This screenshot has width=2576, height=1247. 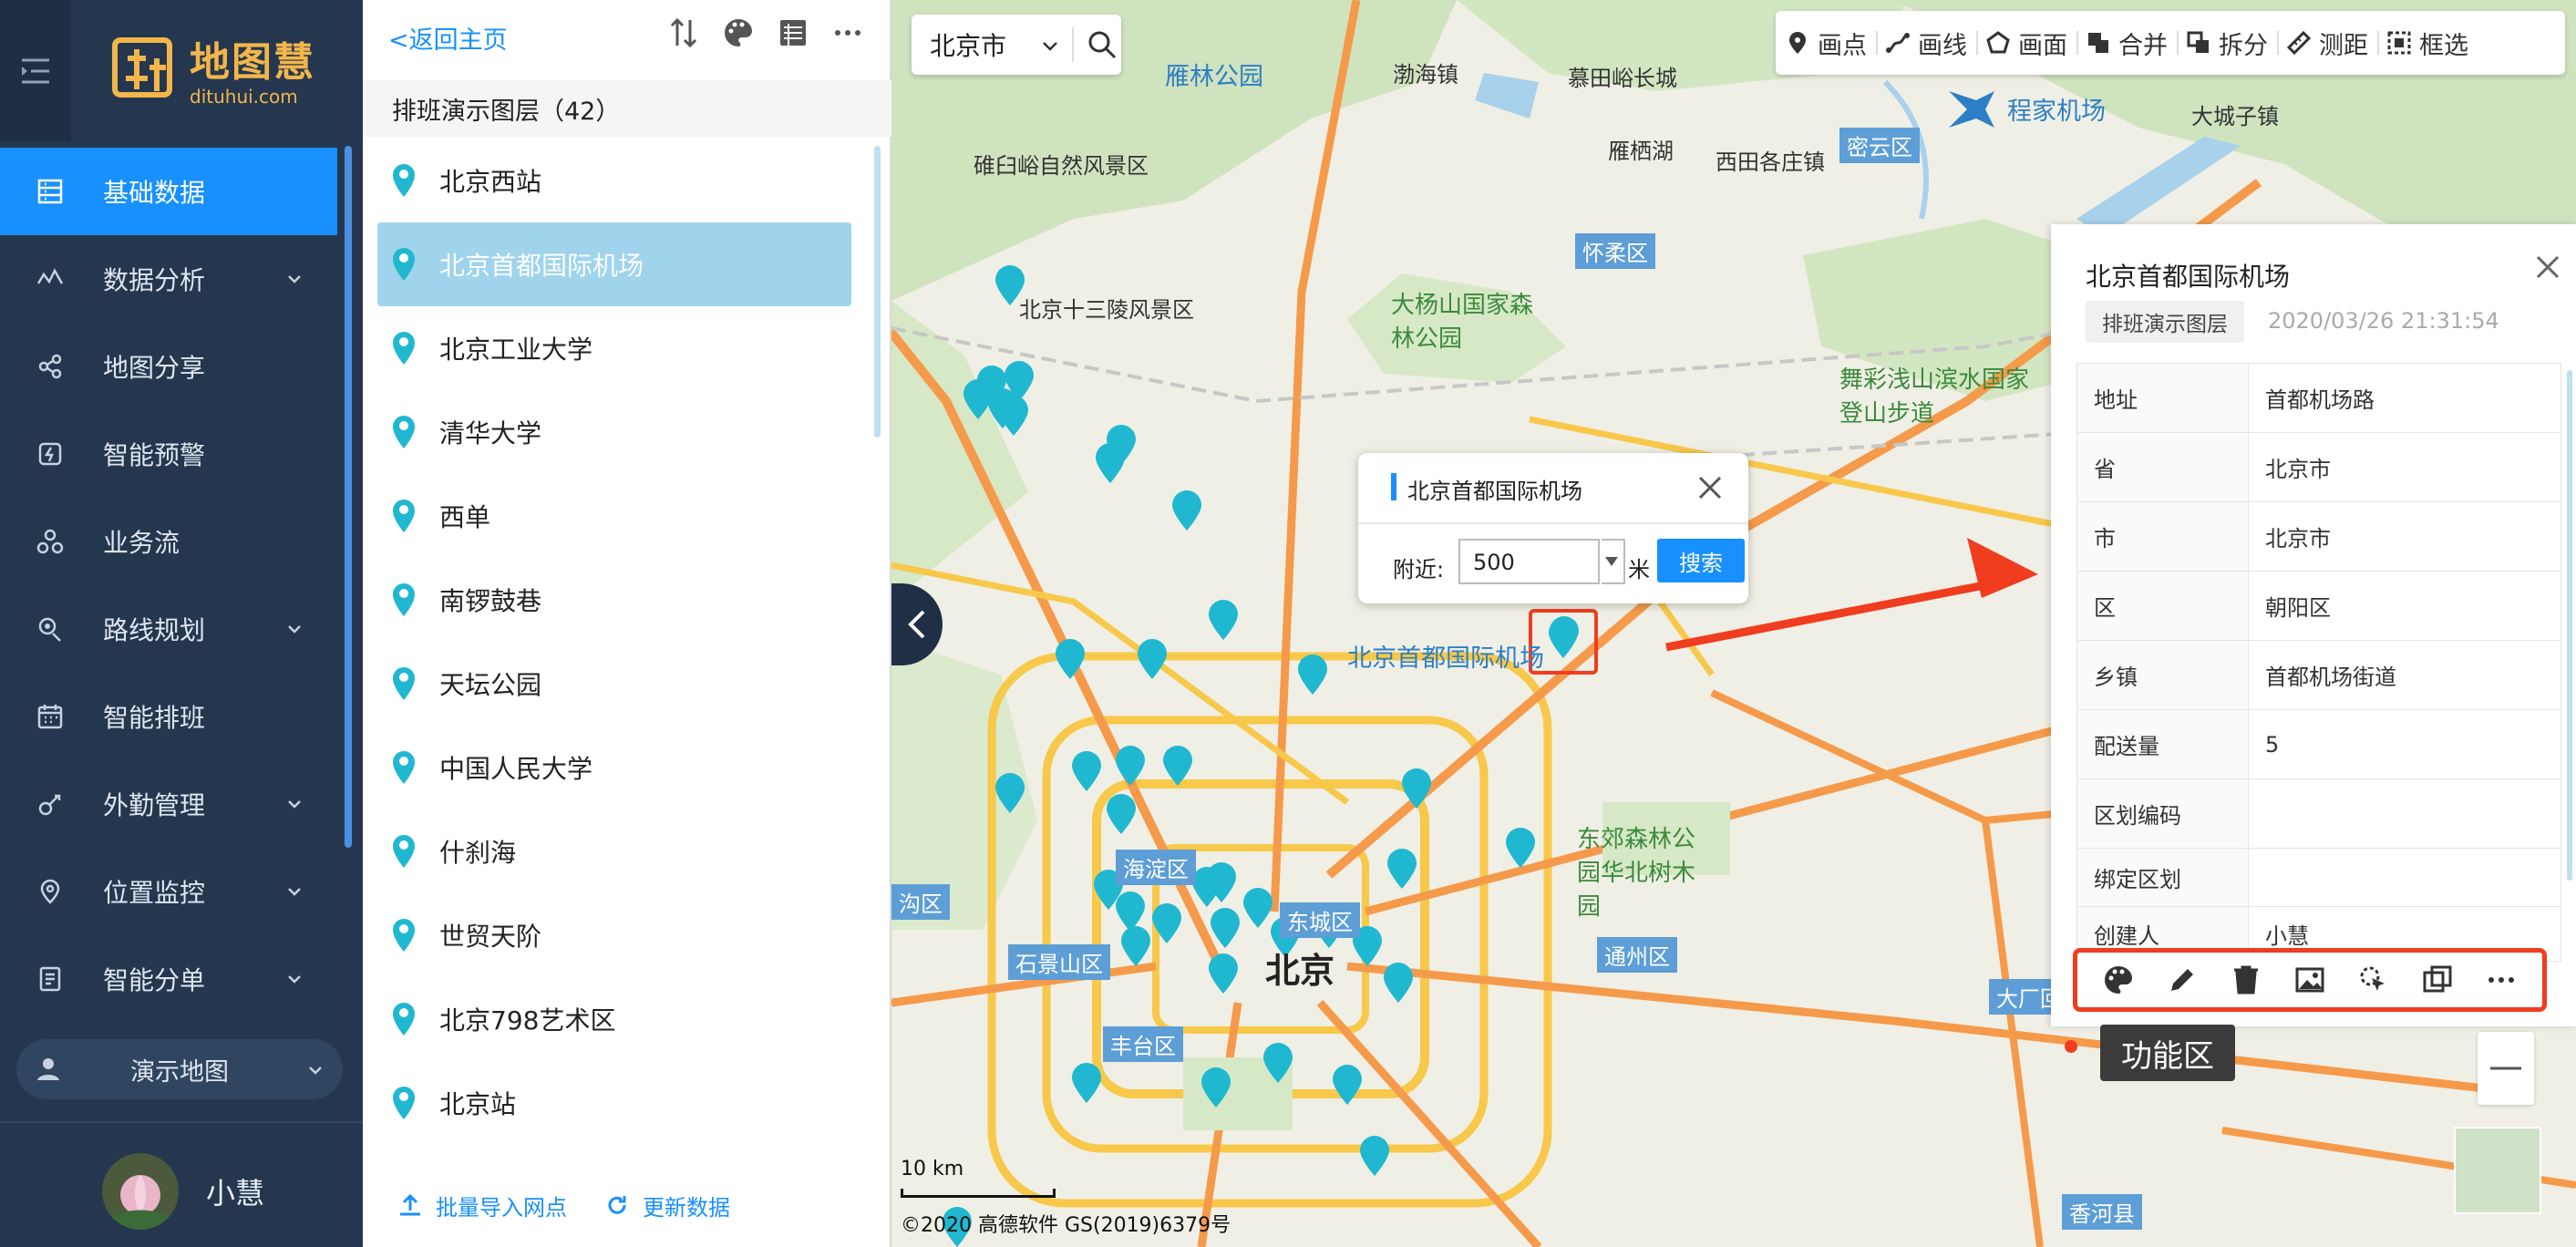 What do you see at coordinates (294, 892) in the screenshot?
I see `chevron-down-icon` at bounding box center [294, 892].